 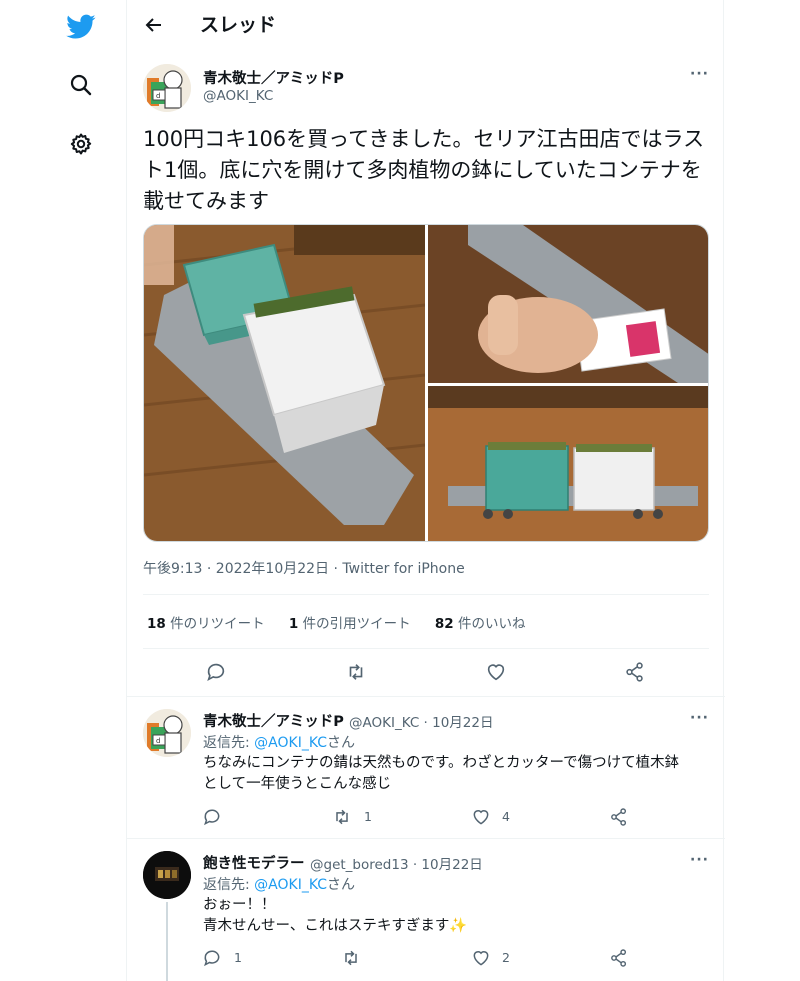 What do you see at coordinates (254, 862) in the screenshot?
I see `reply-author-name: 飽き性モデラー` at bounding box center [254, 862].